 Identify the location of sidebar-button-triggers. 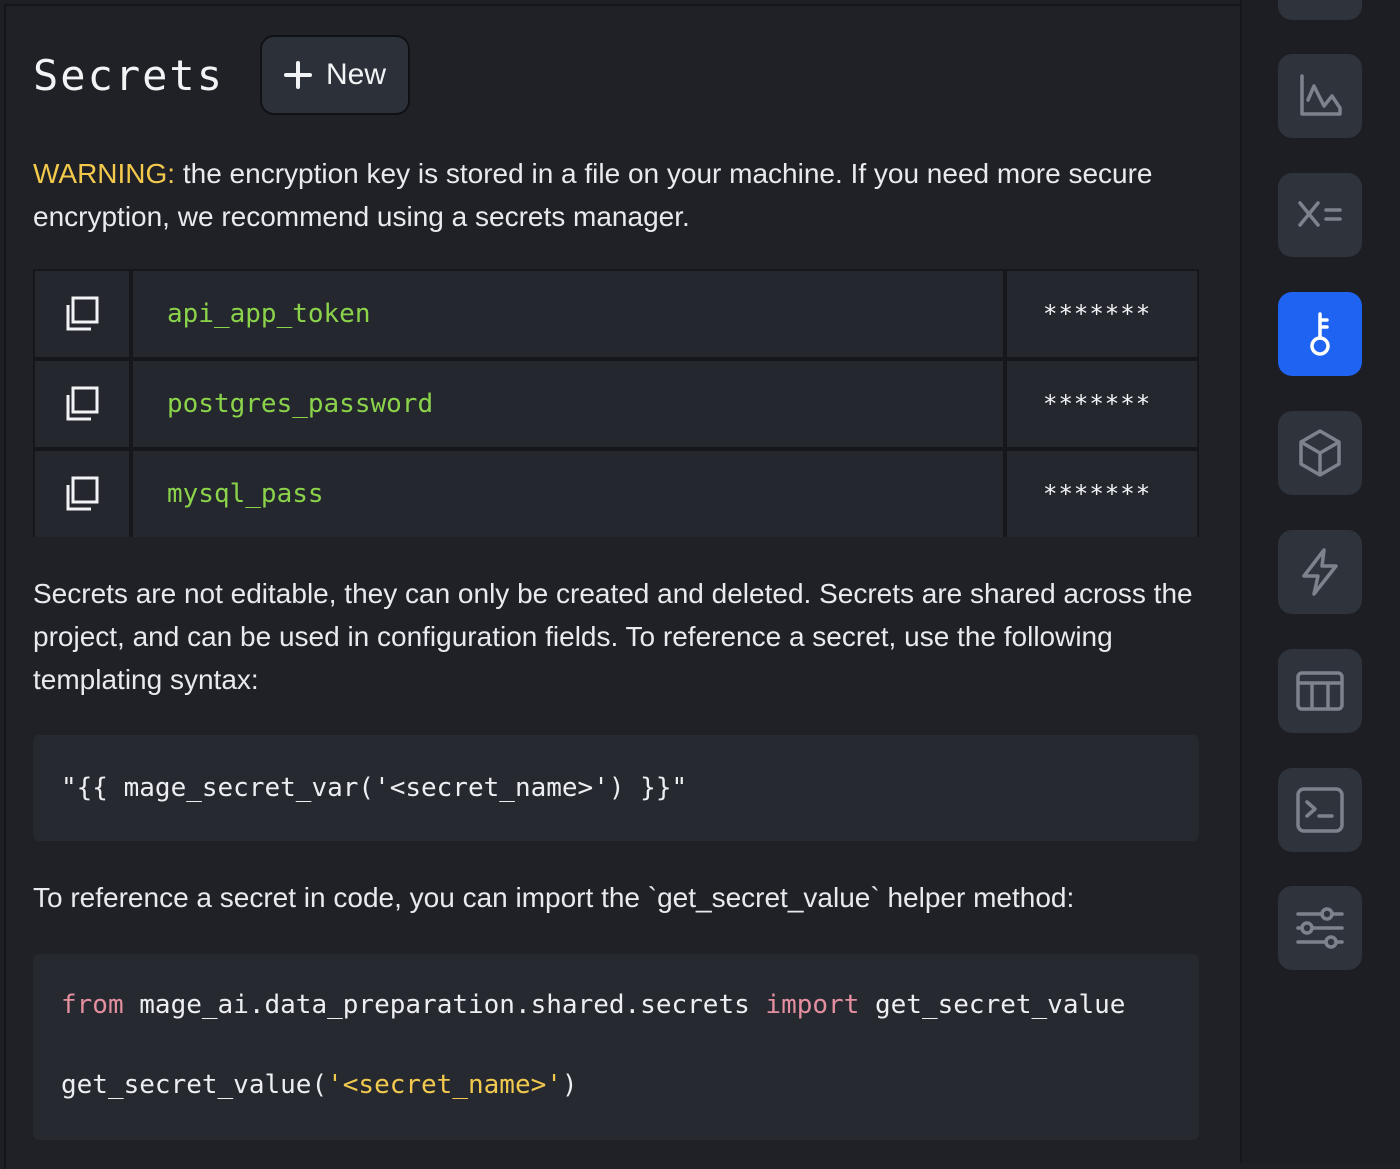
(1320, 572).